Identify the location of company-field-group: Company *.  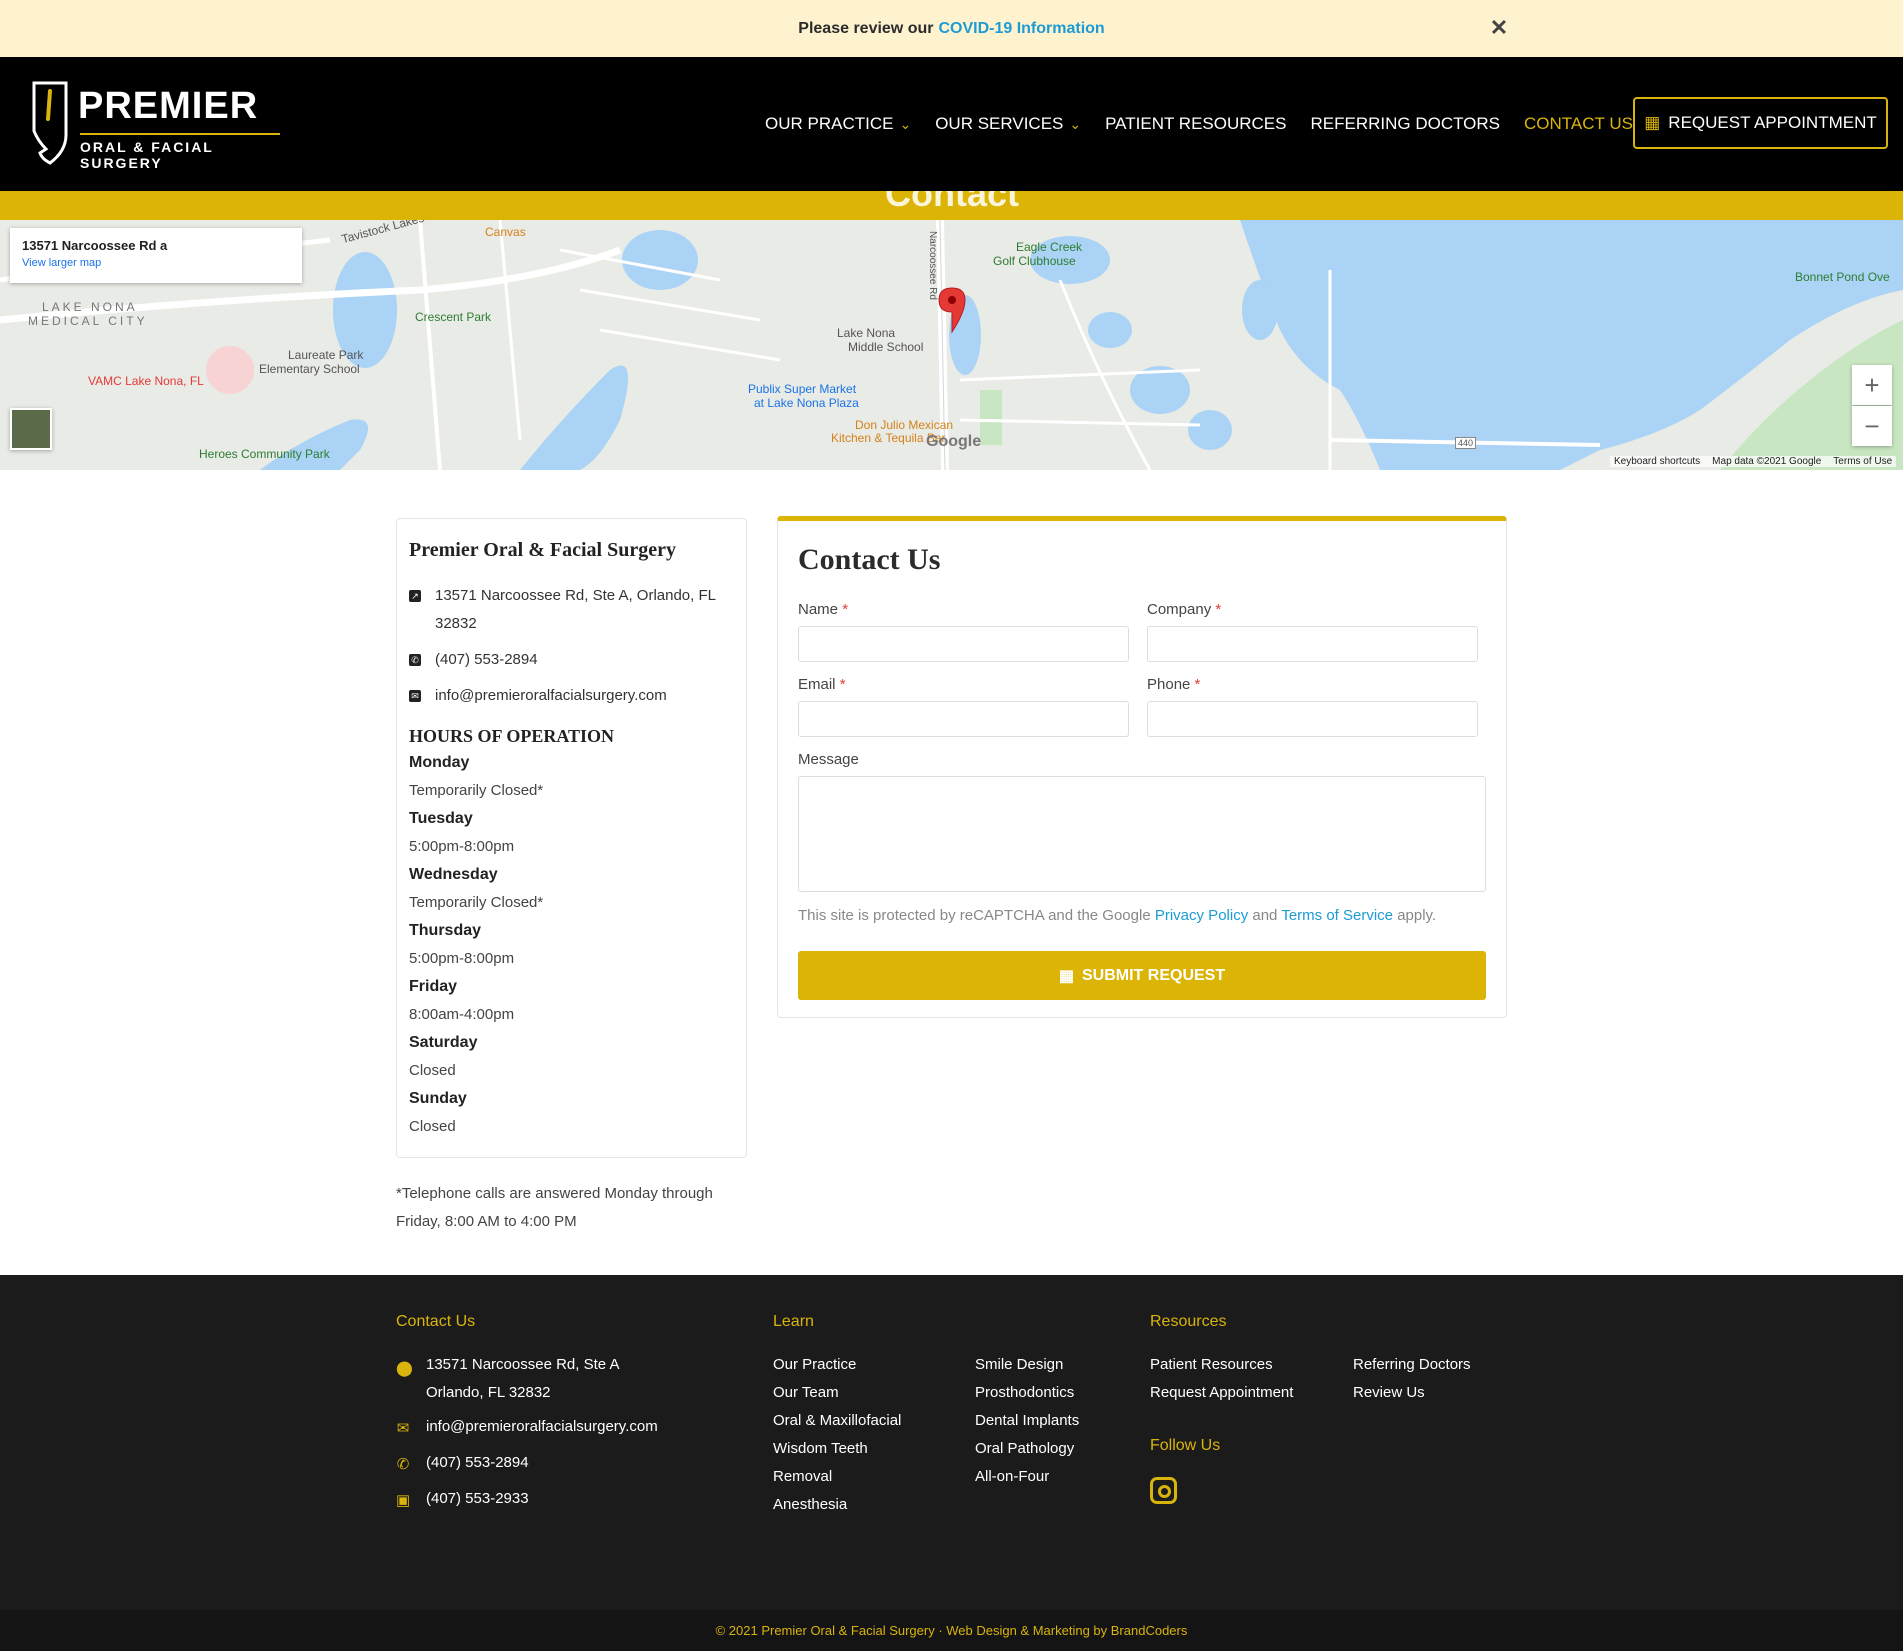
(1312, 631).